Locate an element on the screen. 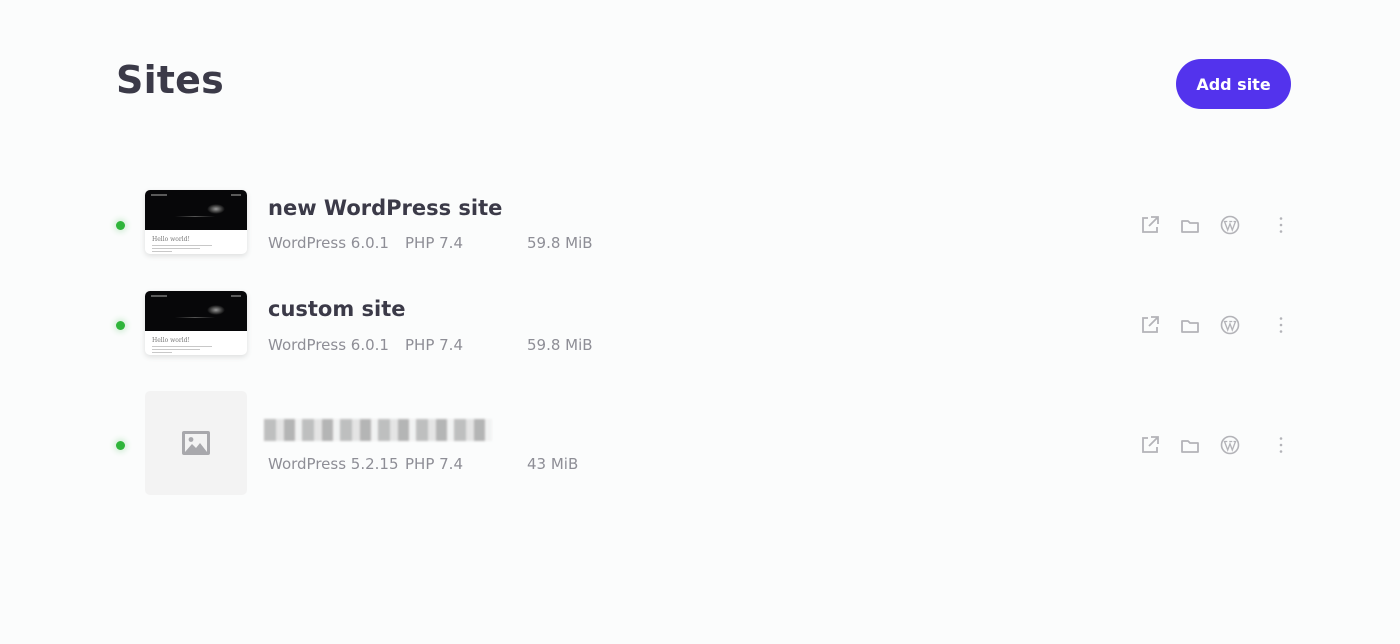  site-name-obscured is located at coordinates (378, 430).